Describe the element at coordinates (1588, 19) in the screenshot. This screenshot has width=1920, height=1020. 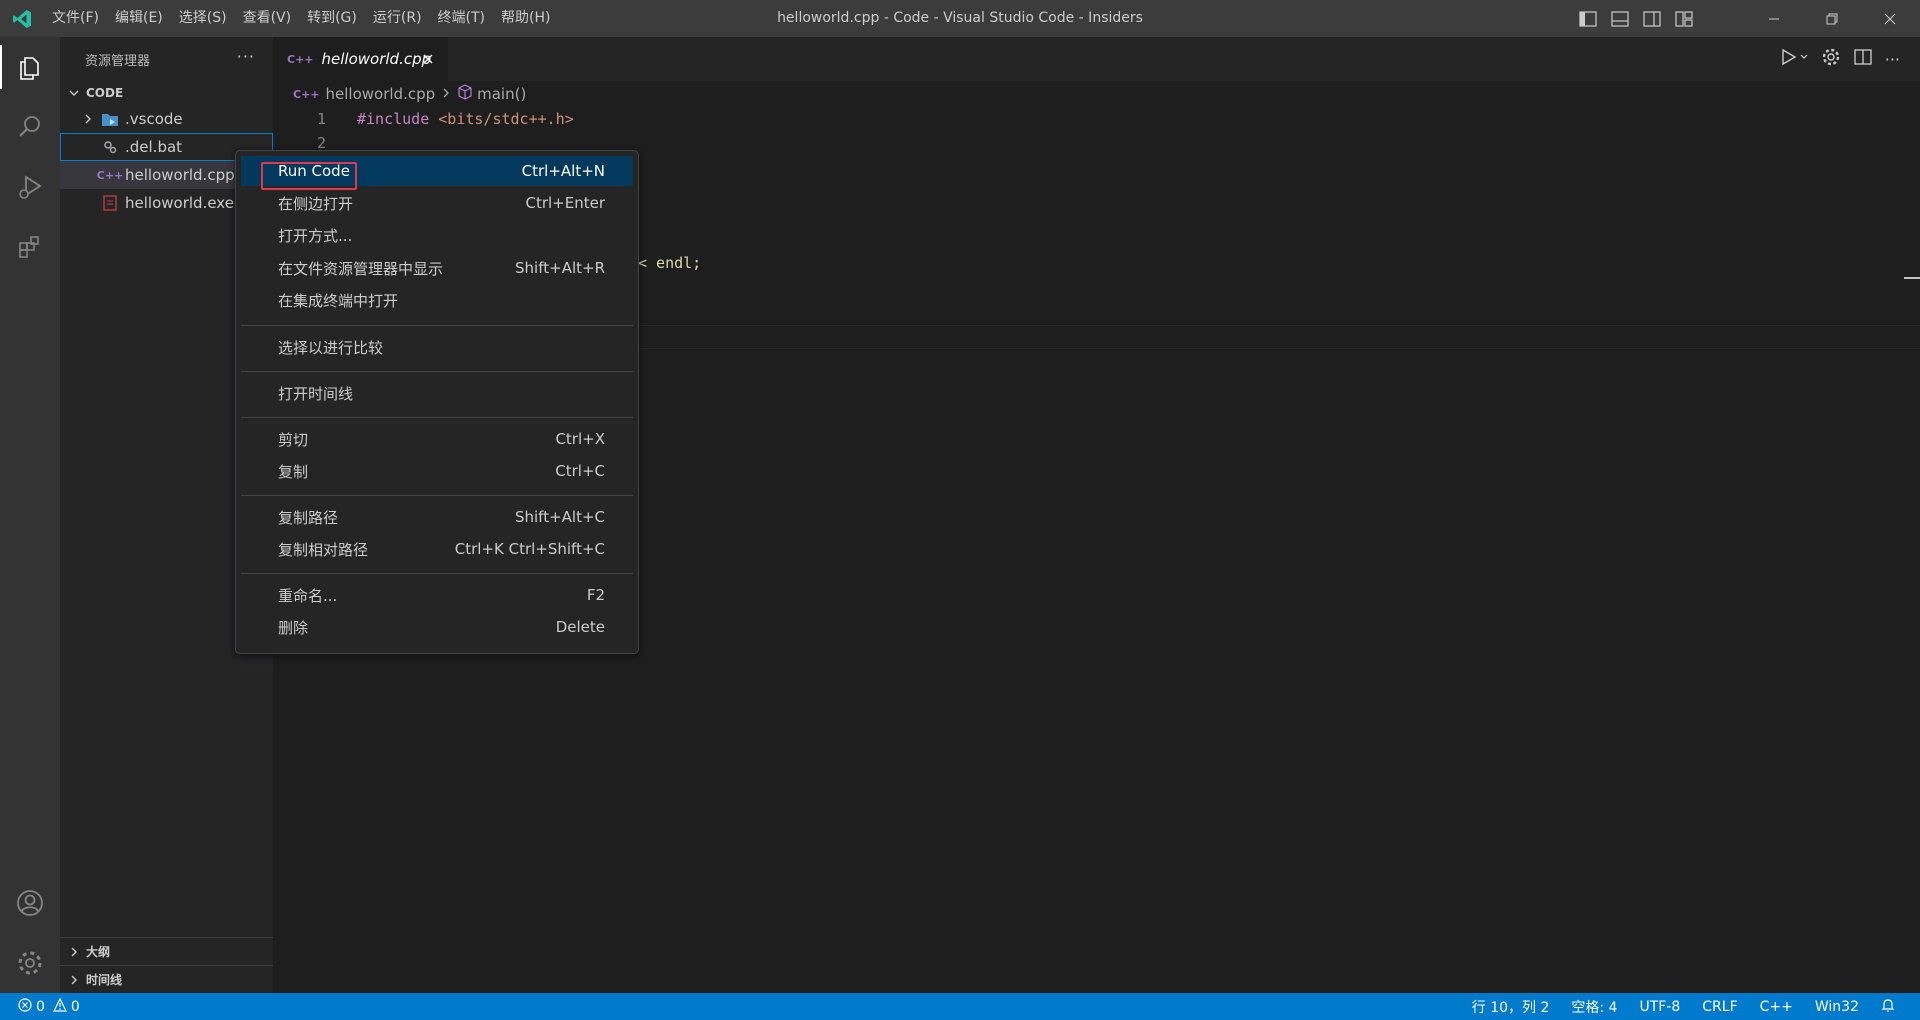
I see `toggle-sidebar-icon` at that location.